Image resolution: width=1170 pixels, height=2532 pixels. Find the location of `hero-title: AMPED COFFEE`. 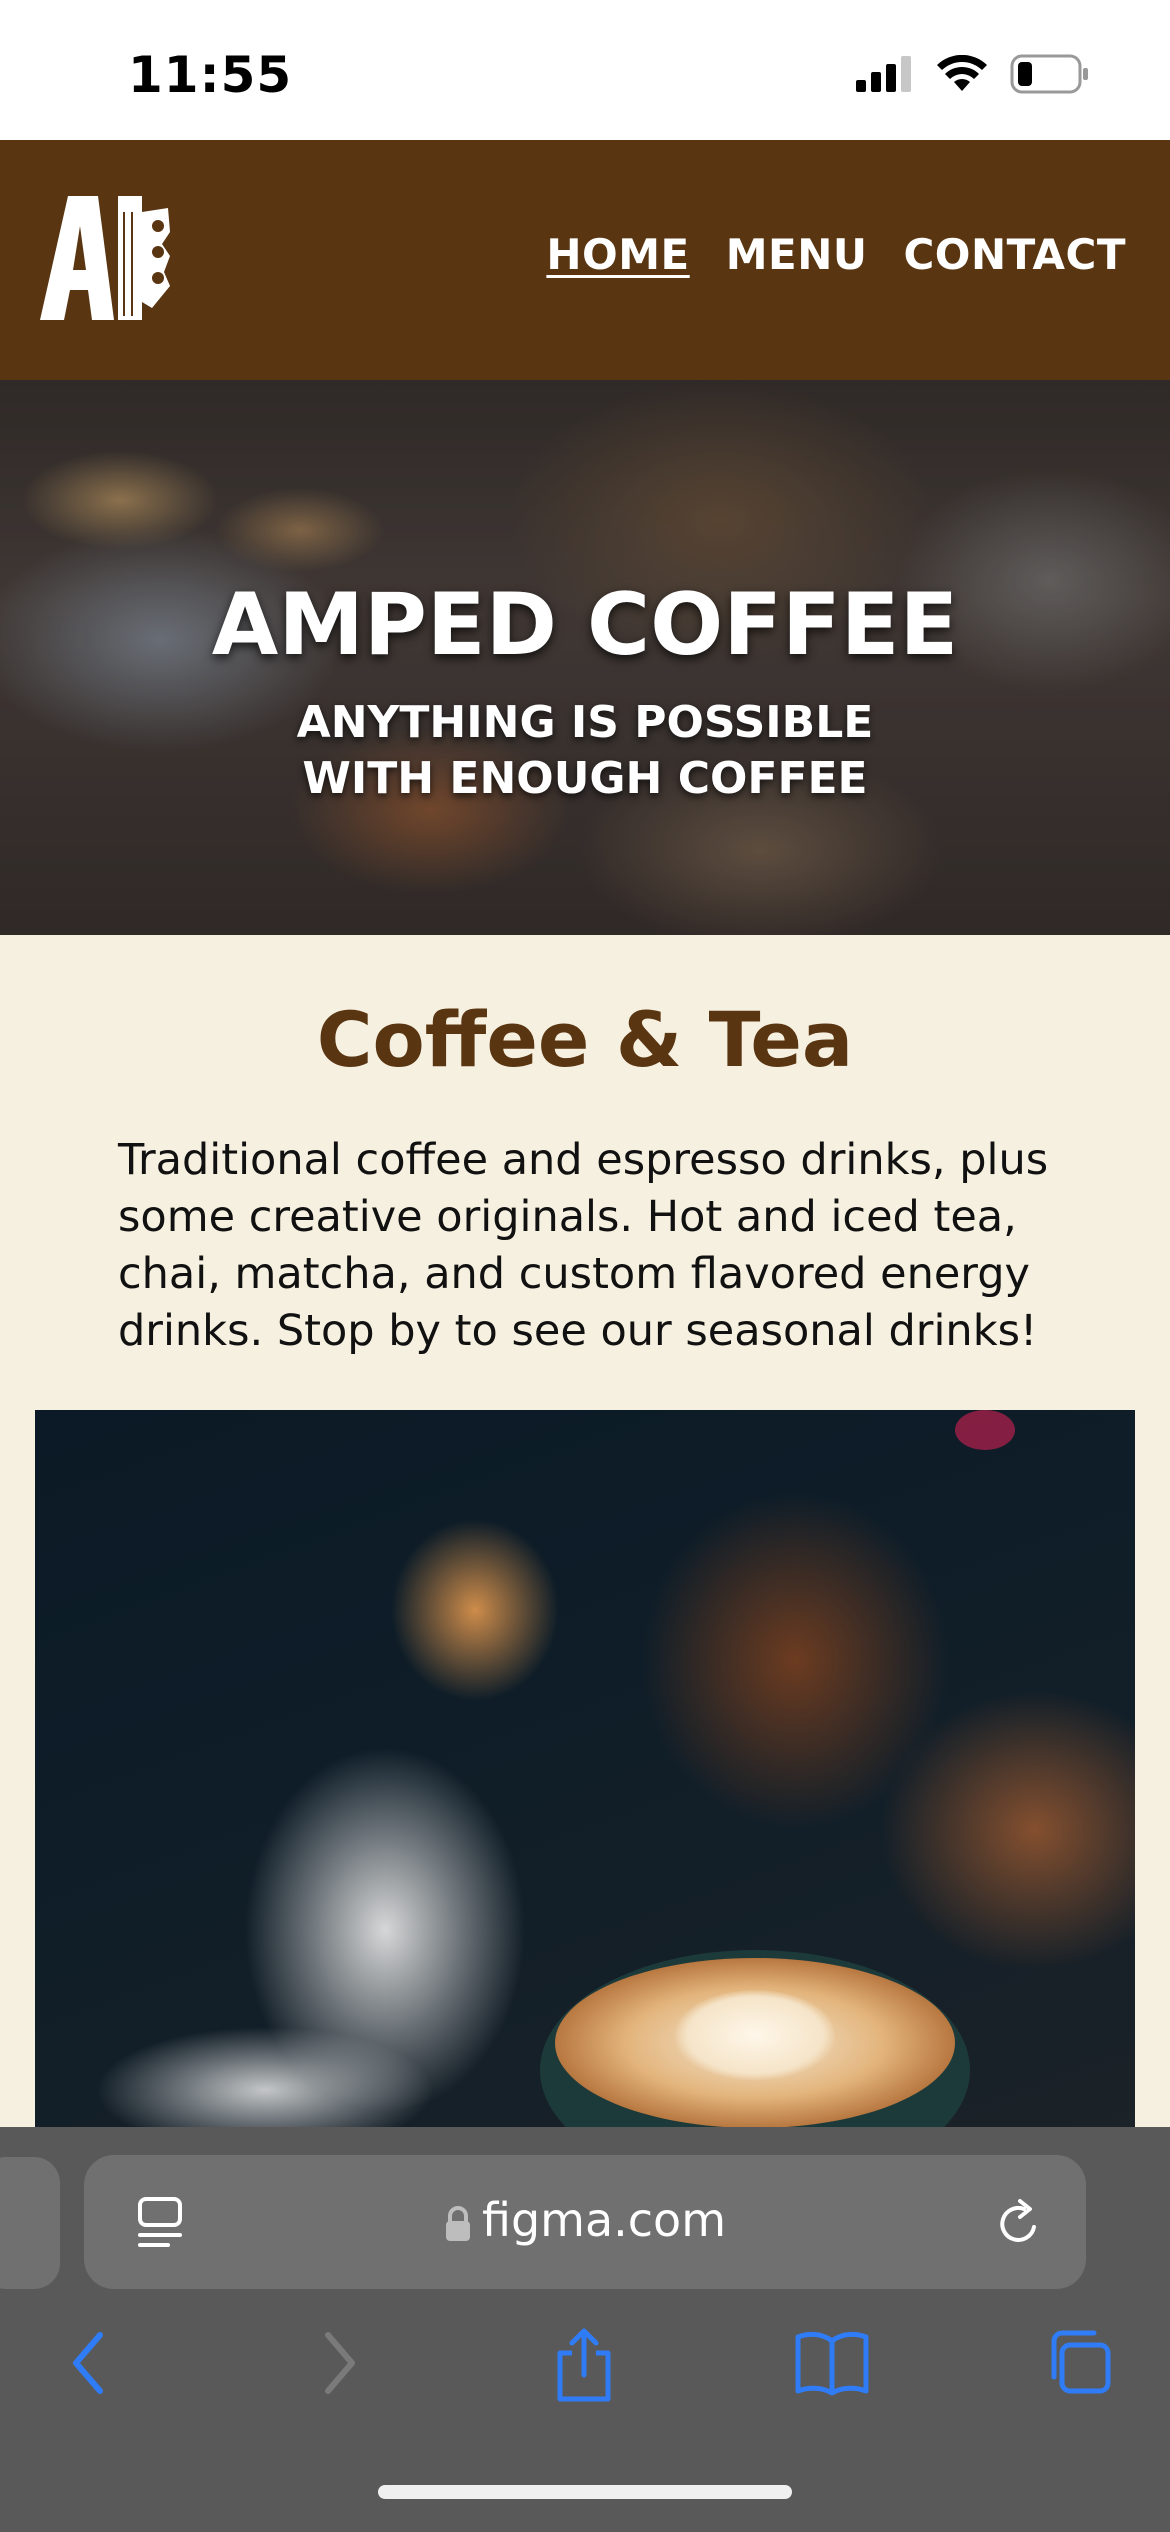

hero-title: AMPED COFFEE is located at coordinates (585, 625).